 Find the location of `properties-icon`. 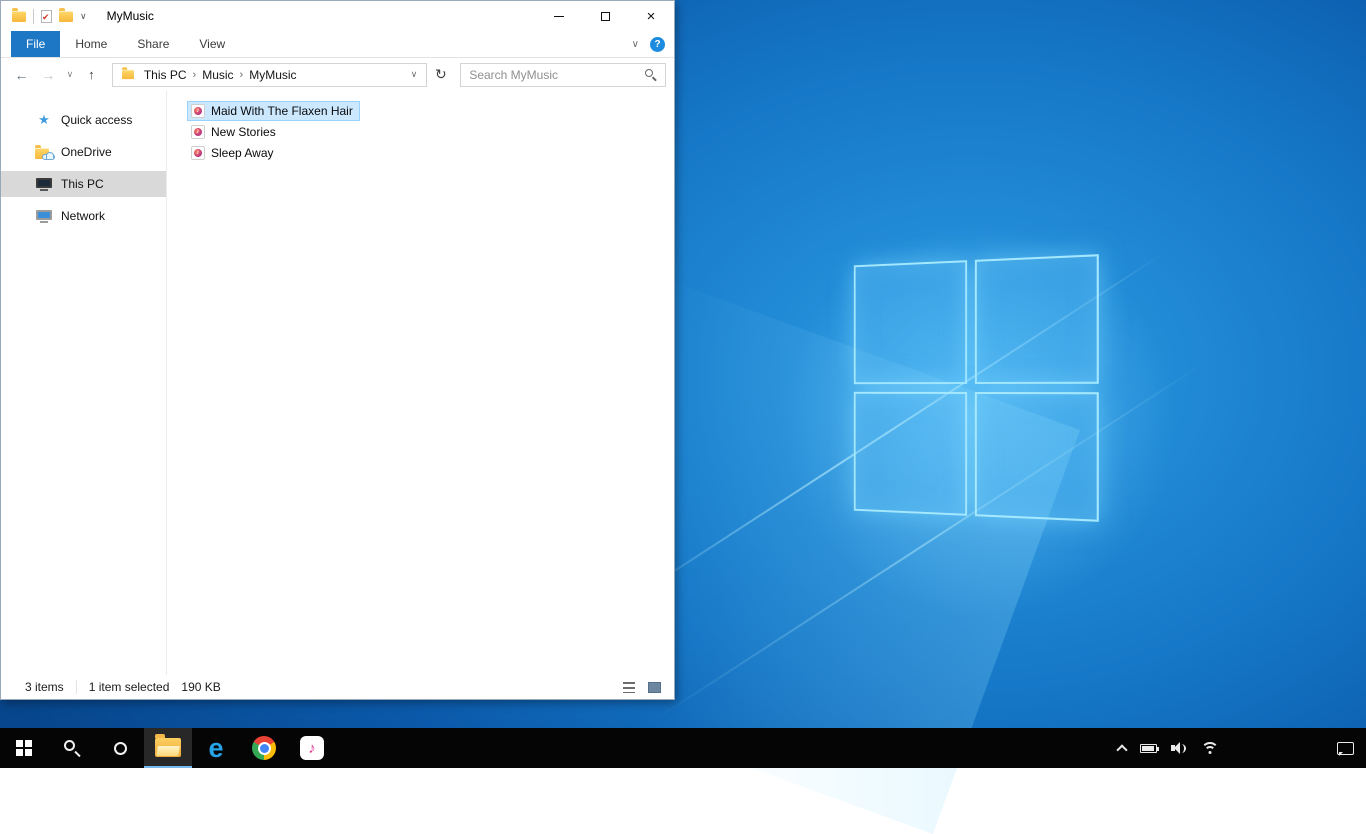

properties-icon is located at coordinates (46, 16).